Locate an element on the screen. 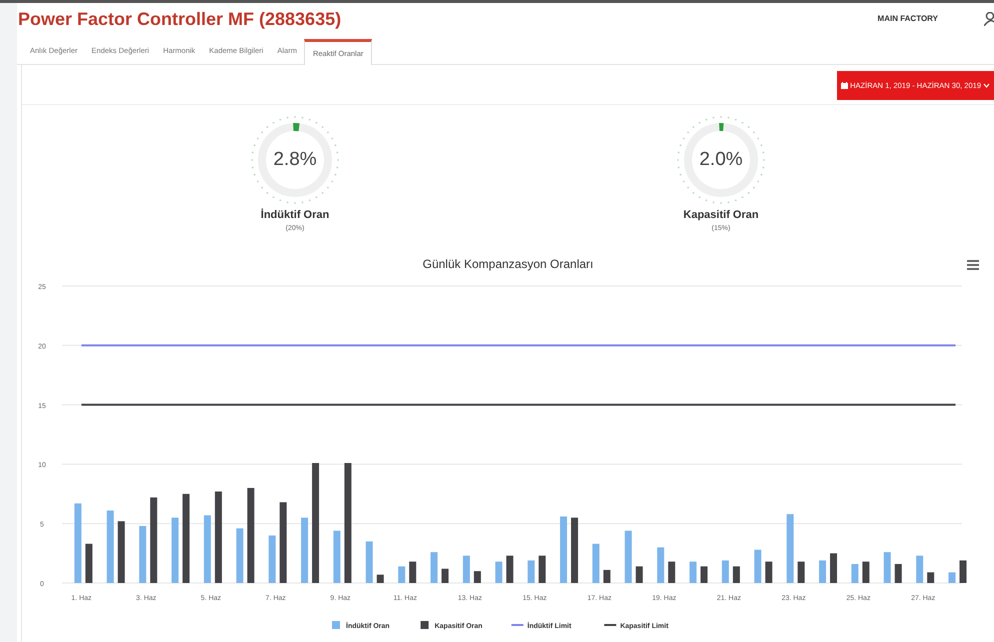  chart-title: Günlük Kompanzasyon Oranları is located at coordinates (508, 264).